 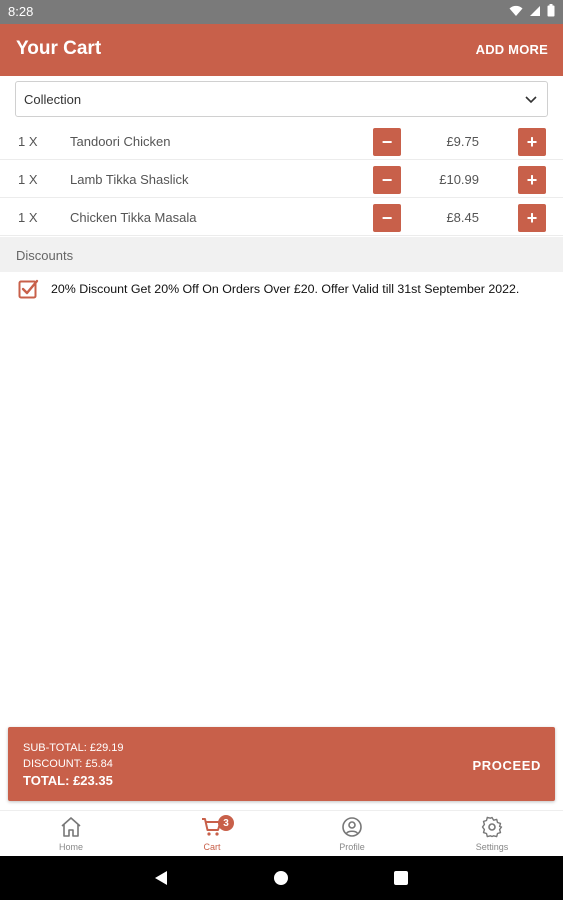 I want to click on item-name: Chicken Tikka Masala, so click(x=133, y=217).